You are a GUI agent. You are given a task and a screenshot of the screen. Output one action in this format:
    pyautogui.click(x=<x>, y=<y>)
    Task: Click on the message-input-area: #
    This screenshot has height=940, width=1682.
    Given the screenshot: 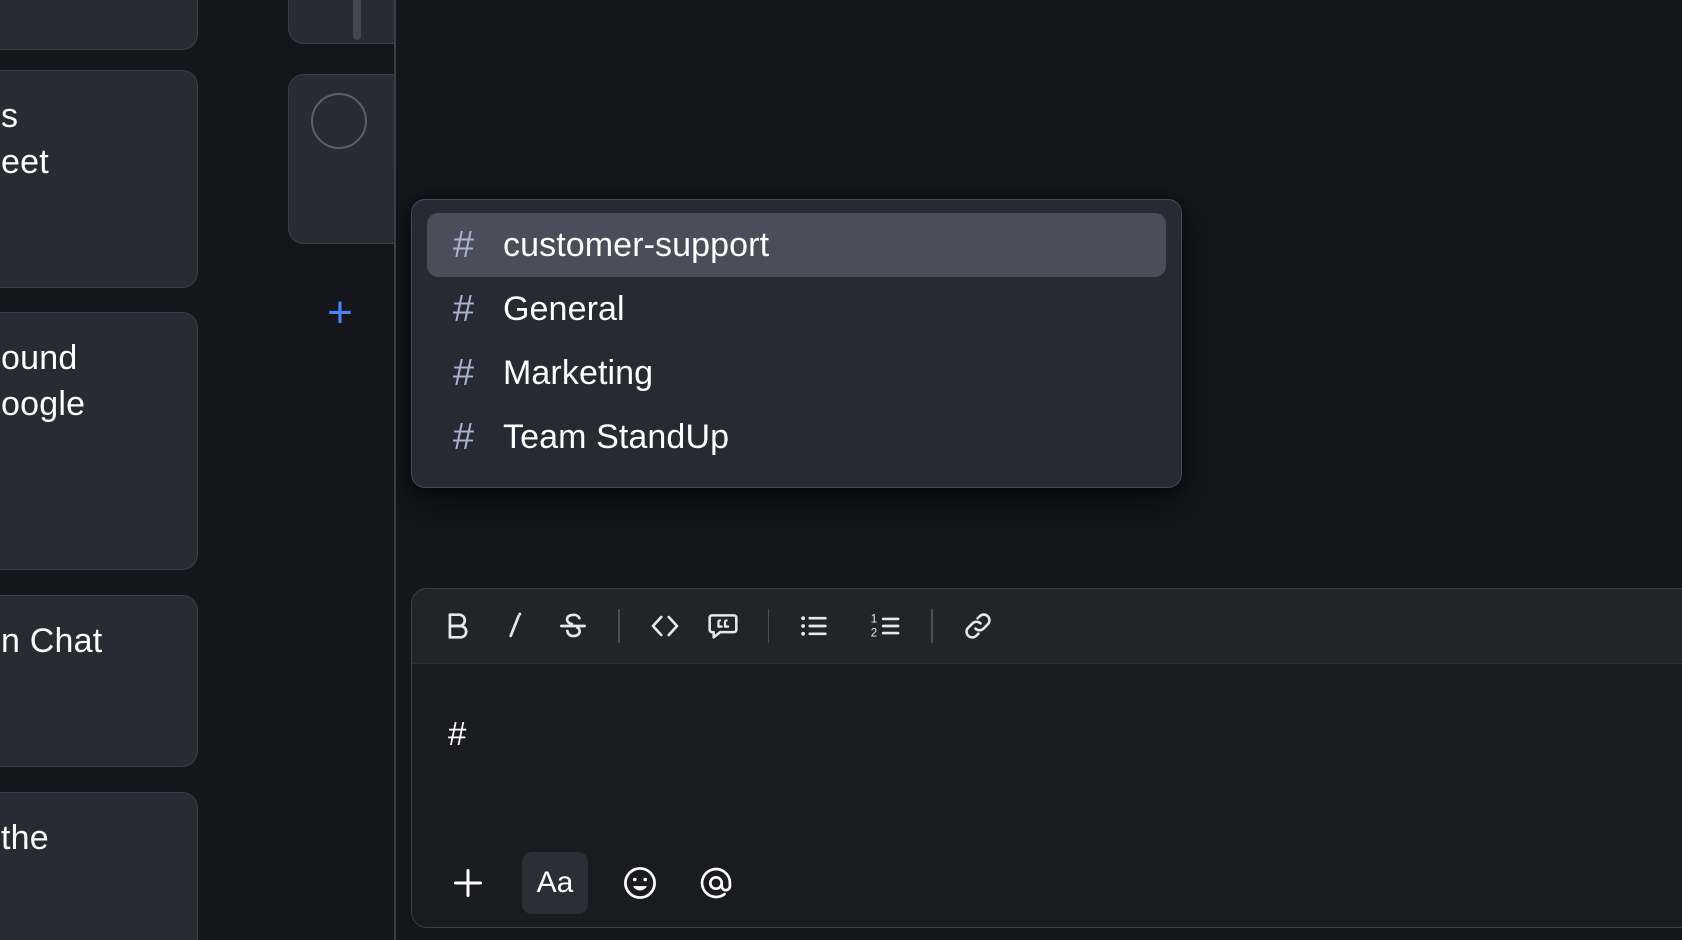 What is the action you would take?
    pyautogui.click(x=1047, y=751)
    